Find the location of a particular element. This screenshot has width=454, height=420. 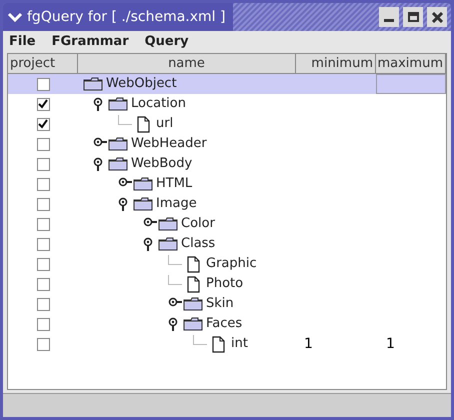

node-label: Skin is located at coordinates (220, 304).